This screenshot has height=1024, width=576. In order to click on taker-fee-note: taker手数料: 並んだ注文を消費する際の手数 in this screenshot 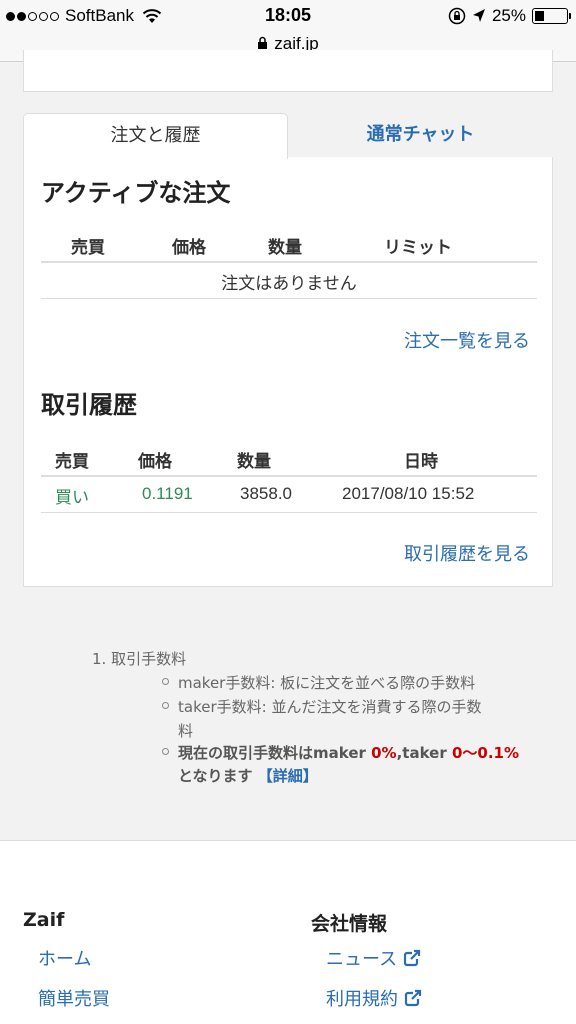, I will do `click(330, 707)`.